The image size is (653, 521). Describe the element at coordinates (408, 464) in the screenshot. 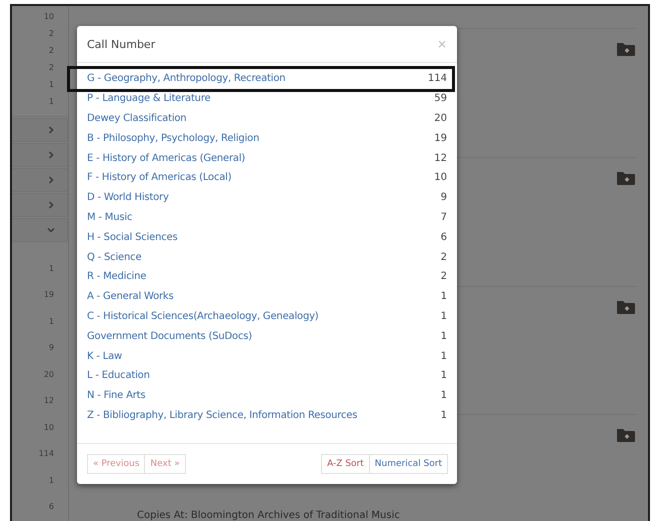

I see `sort-button: Numerical Sort` at that location.